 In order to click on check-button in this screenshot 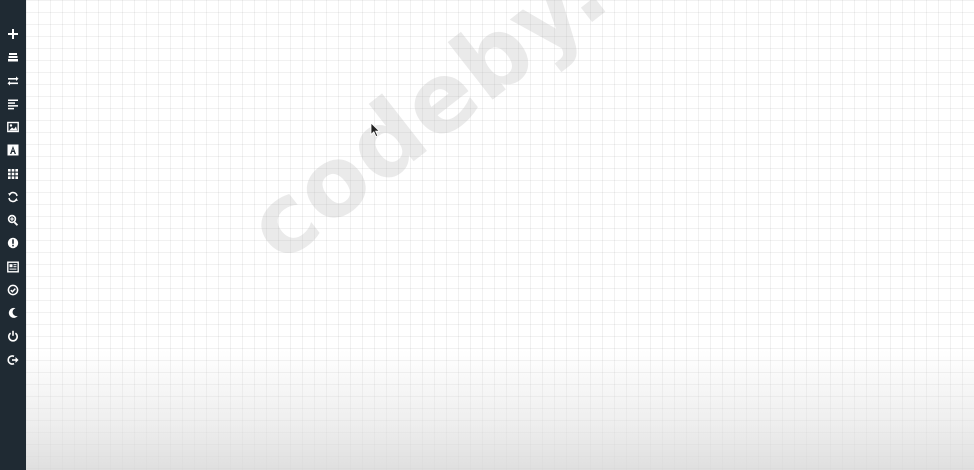, I will do `click(13, 290)`.